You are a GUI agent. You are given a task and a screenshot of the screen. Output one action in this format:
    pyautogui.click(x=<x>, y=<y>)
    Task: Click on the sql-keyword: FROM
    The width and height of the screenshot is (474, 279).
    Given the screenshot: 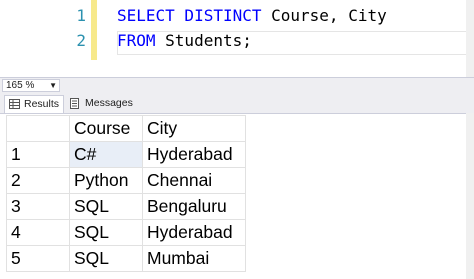 What is the action you would take?
    pyautogui.click(x=136, y=40)
    